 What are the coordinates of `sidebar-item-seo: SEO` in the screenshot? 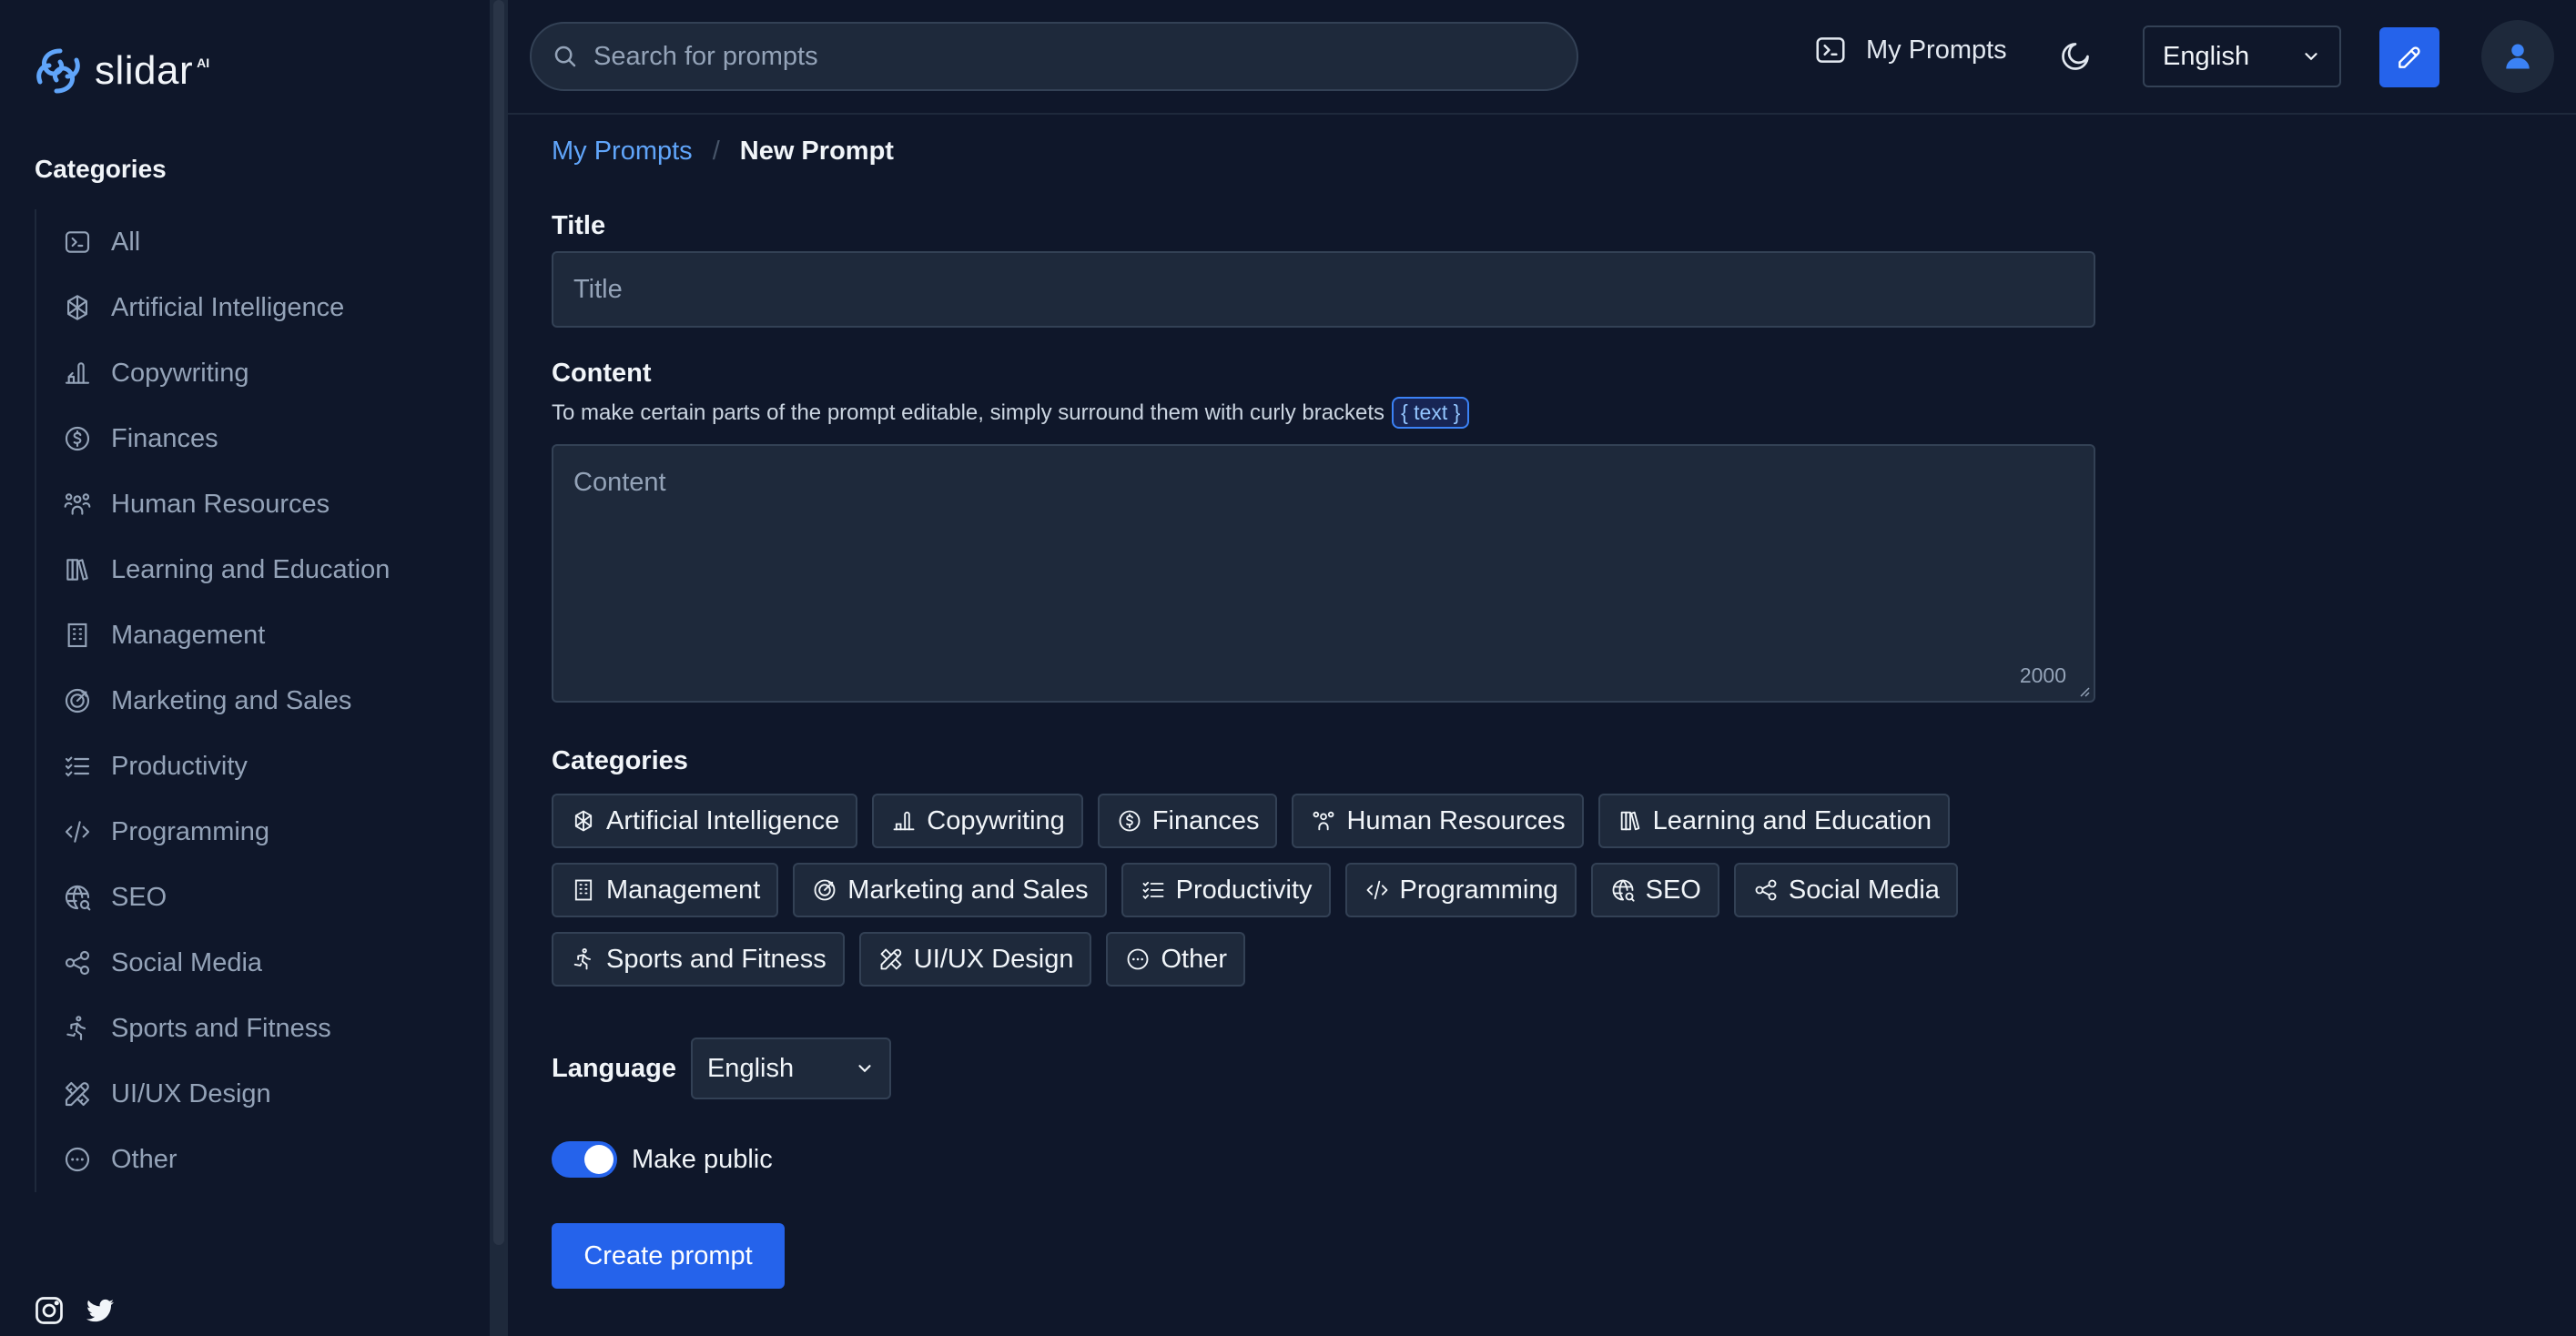 It's located at (258, 897).